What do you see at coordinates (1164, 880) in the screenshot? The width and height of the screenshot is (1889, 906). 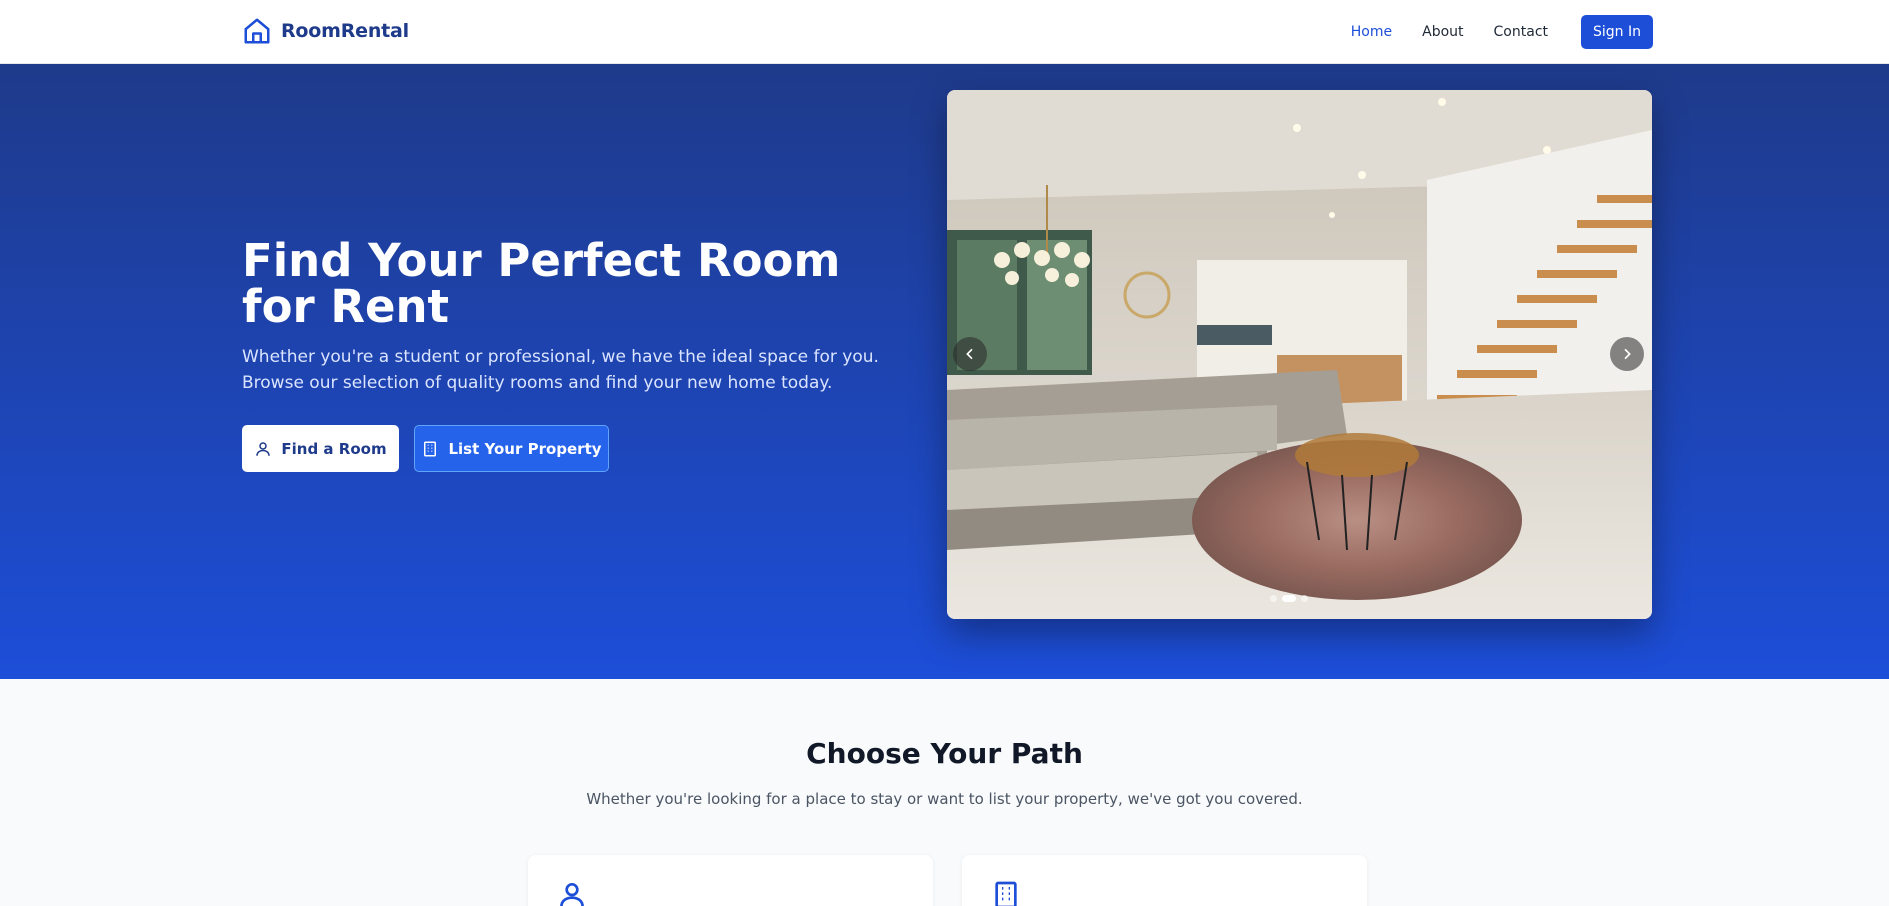 I see `owner-card` at bounding box center [1164, 880].